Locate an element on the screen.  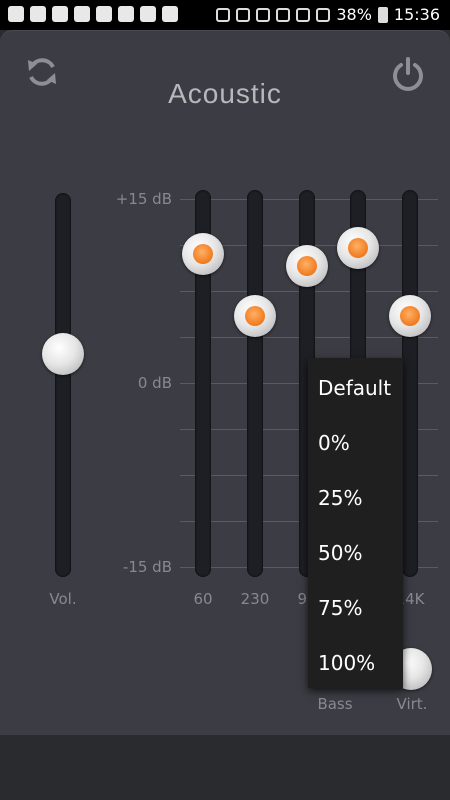
power-icon is located at coordinates (408, 74).